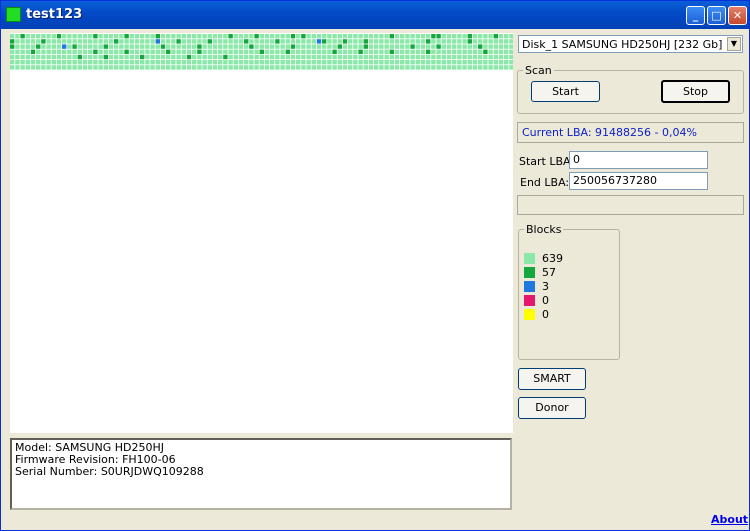 The height and width of the screenshot is (531, 750). What do you see at coordinates (552, 408) in the screenshot?
I see `donor-button: Donor` at bounding box center [552, 408].